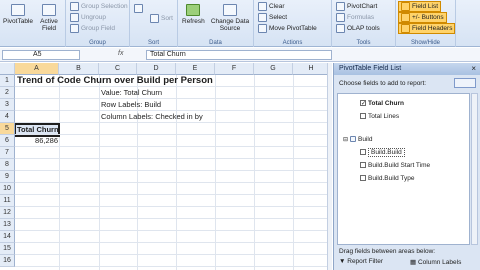 The image size is (480, 270). I want to click on actions-group-label: Actions, so click(292, 43).